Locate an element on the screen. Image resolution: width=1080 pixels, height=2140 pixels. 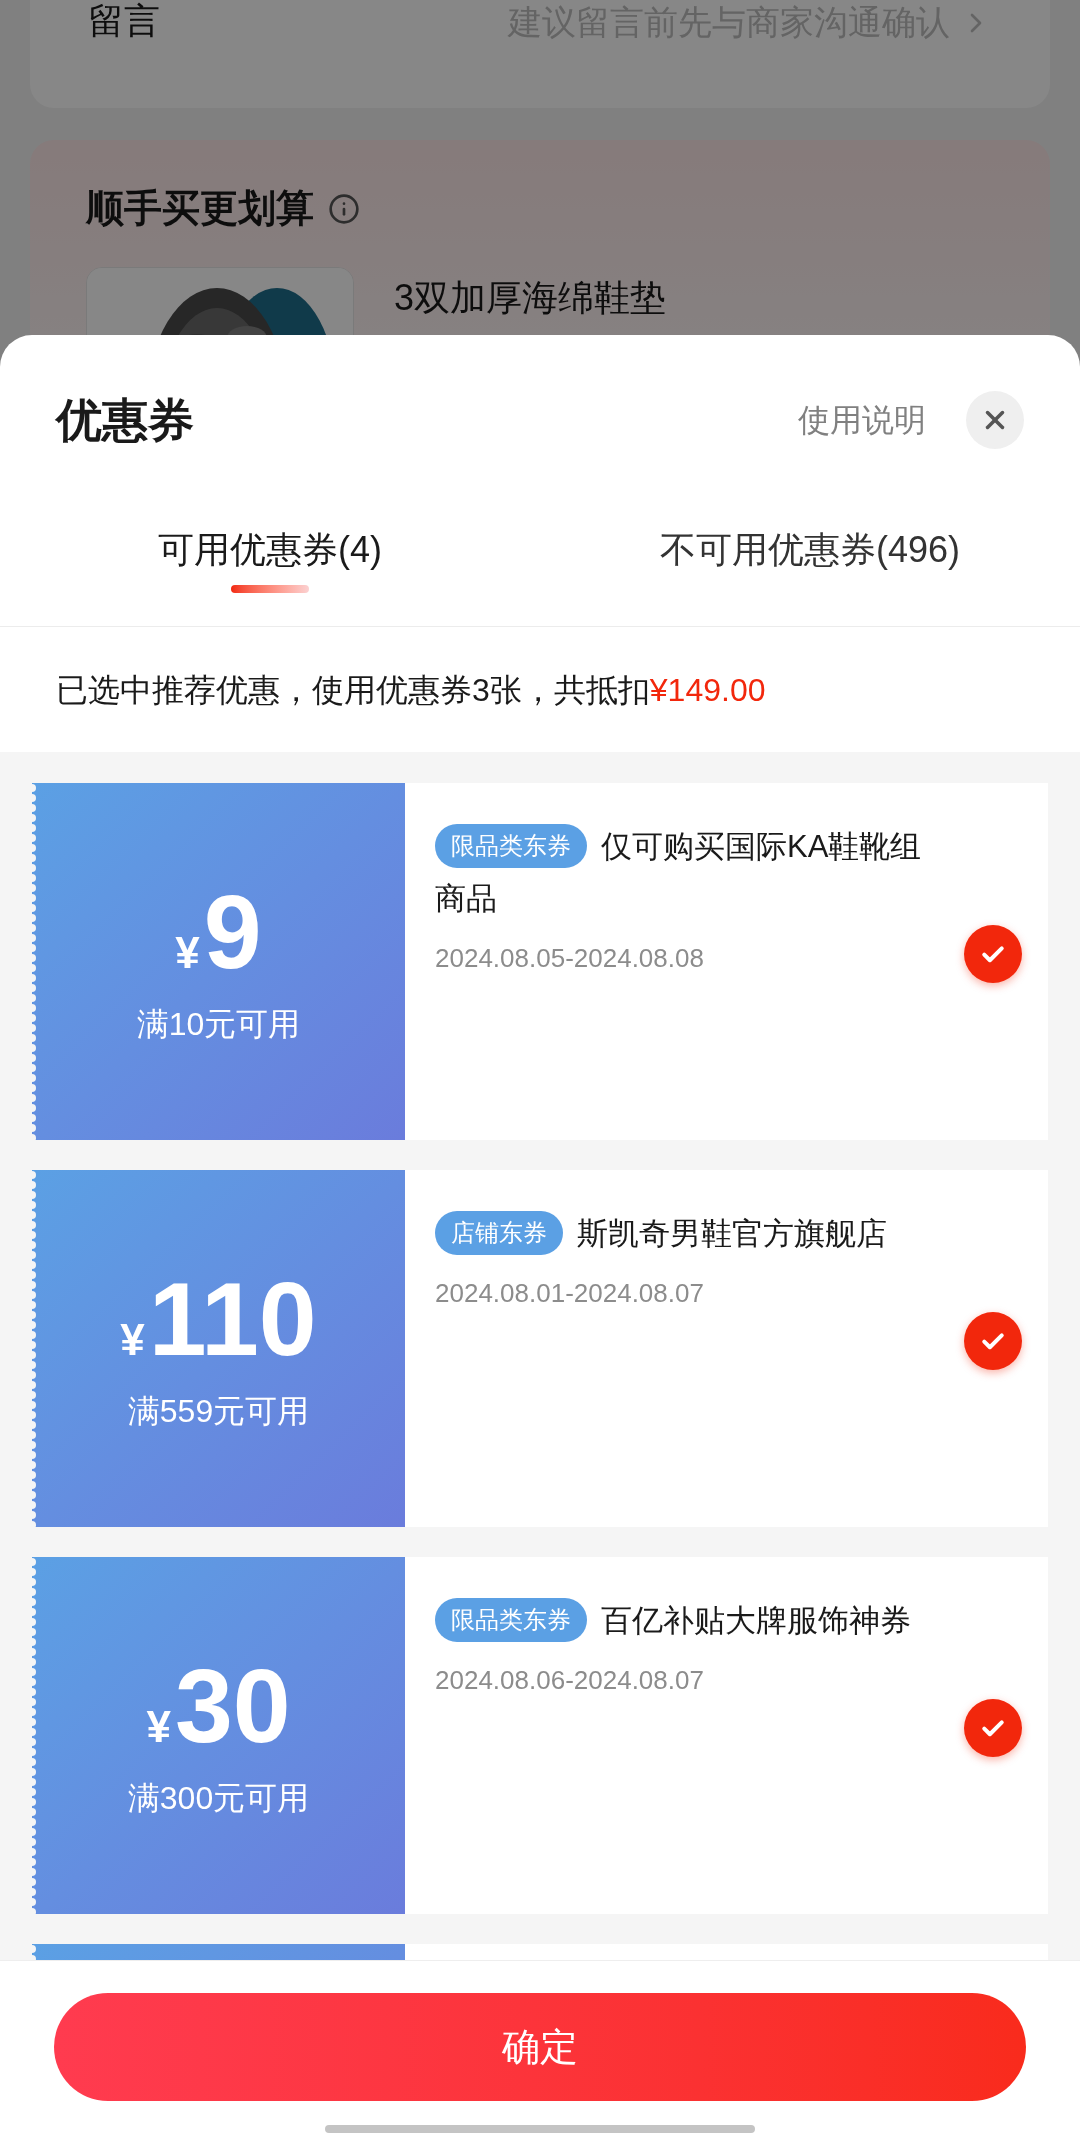
usage-instructions-link: 使用说明 is located at coordinates (862, 420).